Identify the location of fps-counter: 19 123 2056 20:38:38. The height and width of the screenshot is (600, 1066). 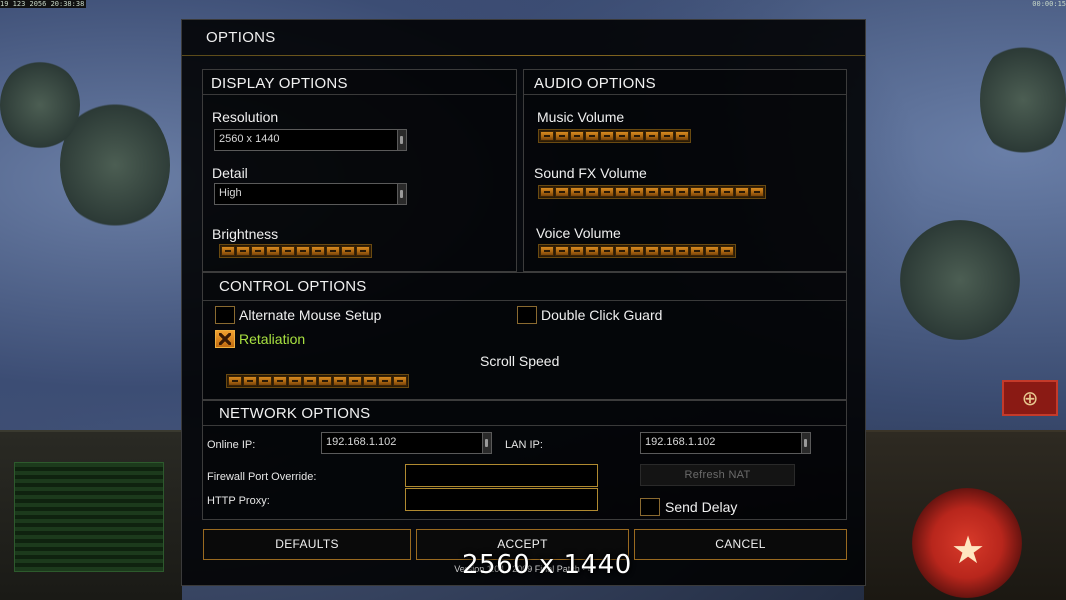
(43, 4).